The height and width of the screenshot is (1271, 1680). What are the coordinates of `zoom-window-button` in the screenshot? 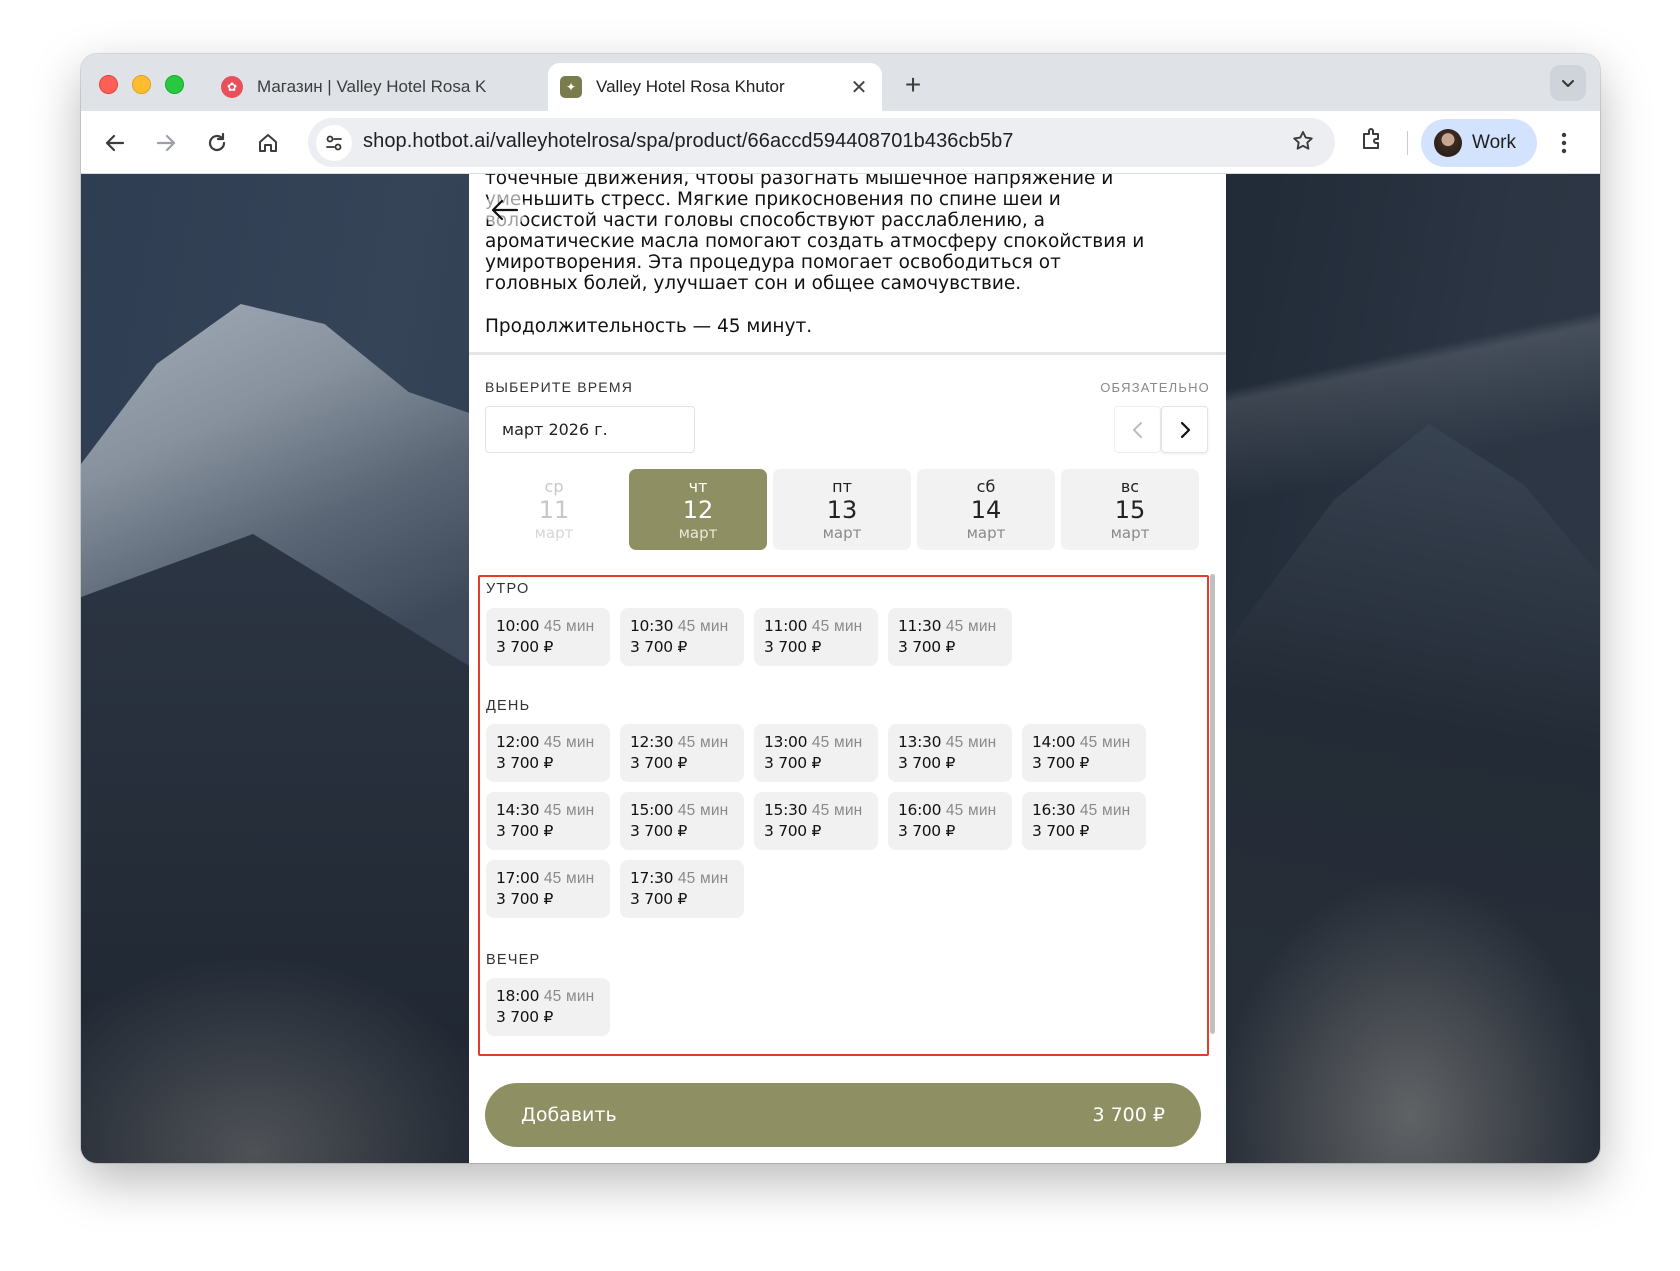 It's located at (174, 84).